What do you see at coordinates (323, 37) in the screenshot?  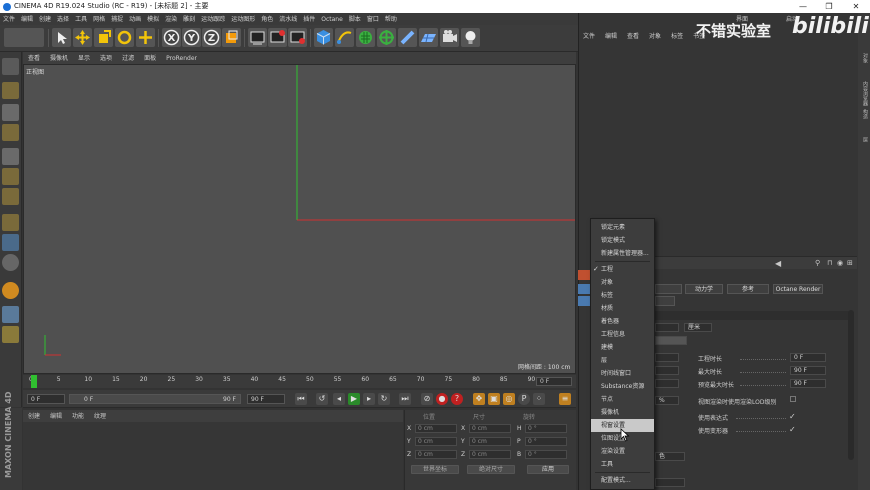 I see `cube-icon` at bounding box center [323, 37].